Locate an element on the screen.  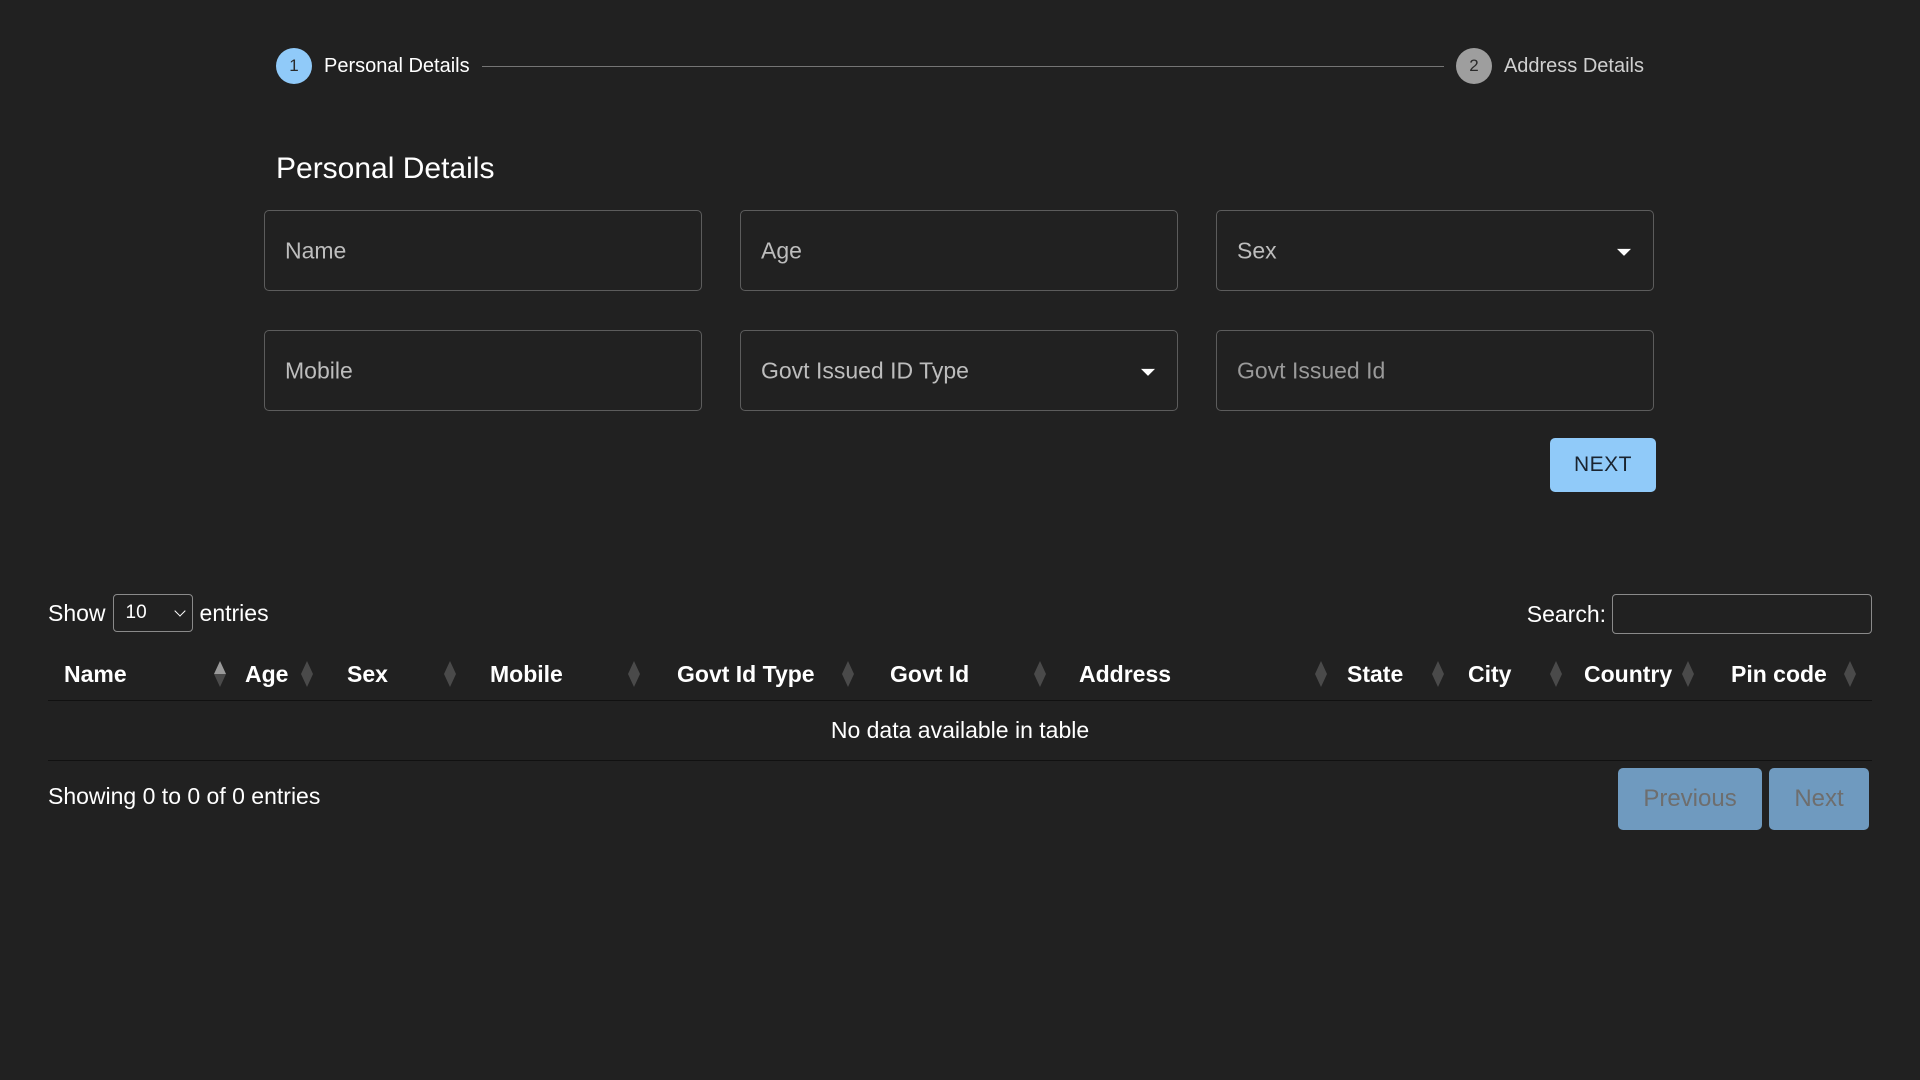
column-header-age: Age is located at coordinates (285, 674).